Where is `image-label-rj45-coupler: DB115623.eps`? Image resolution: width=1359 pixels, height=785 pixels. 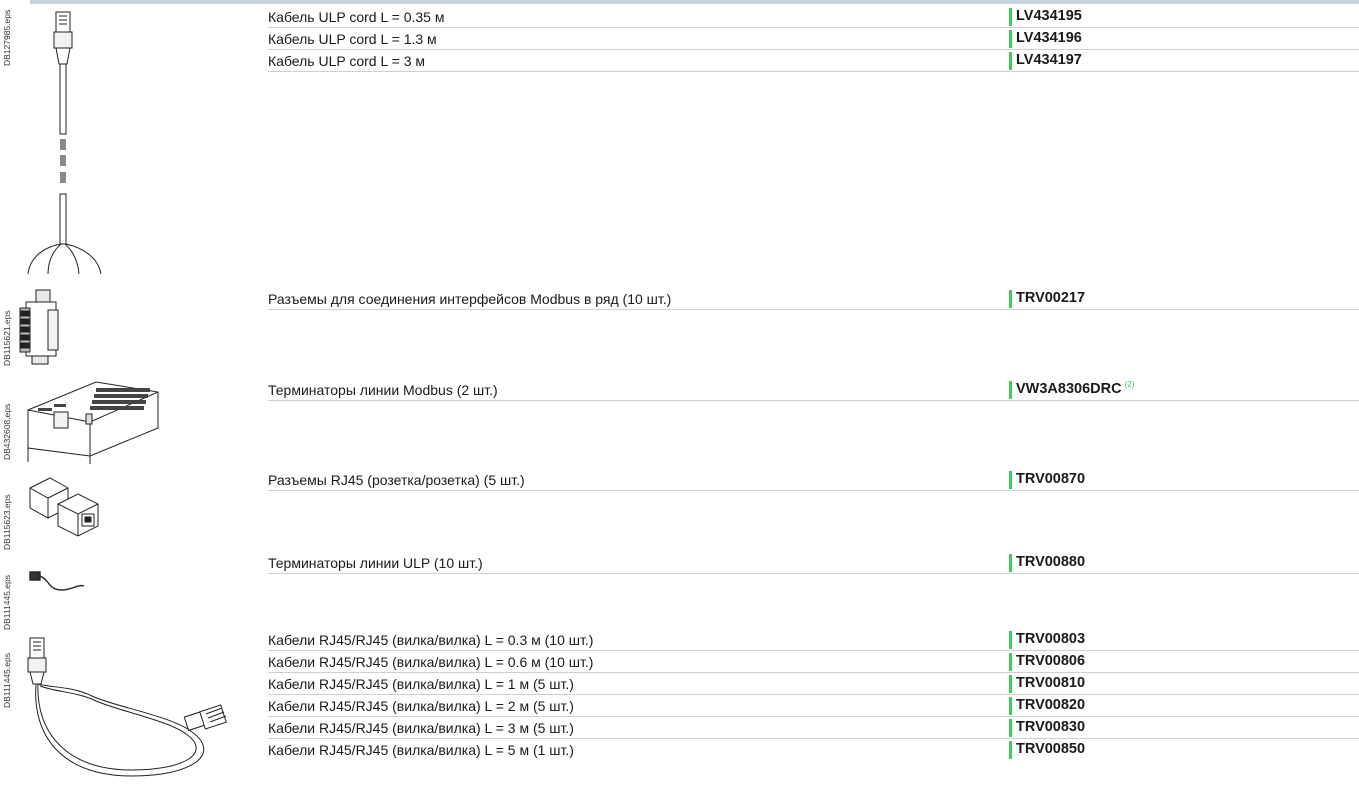
image-label-rj45-coupler: DB115623.eps is located at coordinates (7, 522).